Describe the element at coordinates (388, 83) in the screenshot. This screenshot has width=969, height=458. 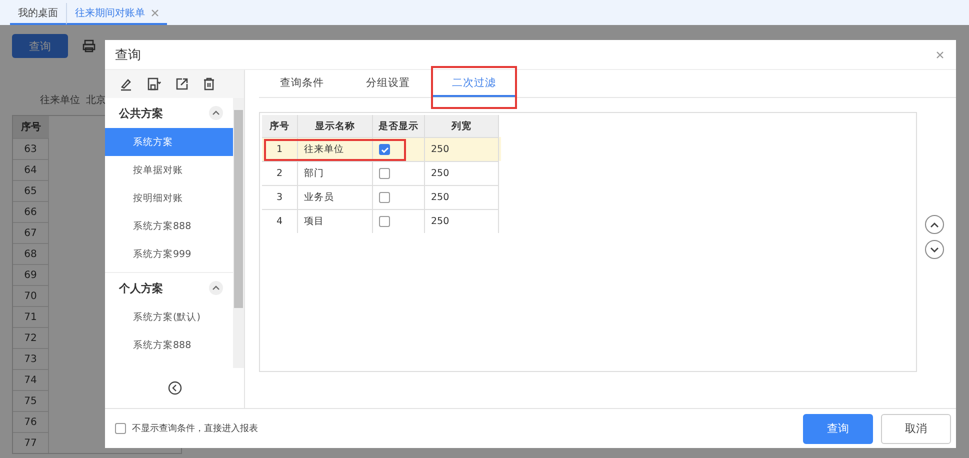
I see `tab: 分组设置` at that location.